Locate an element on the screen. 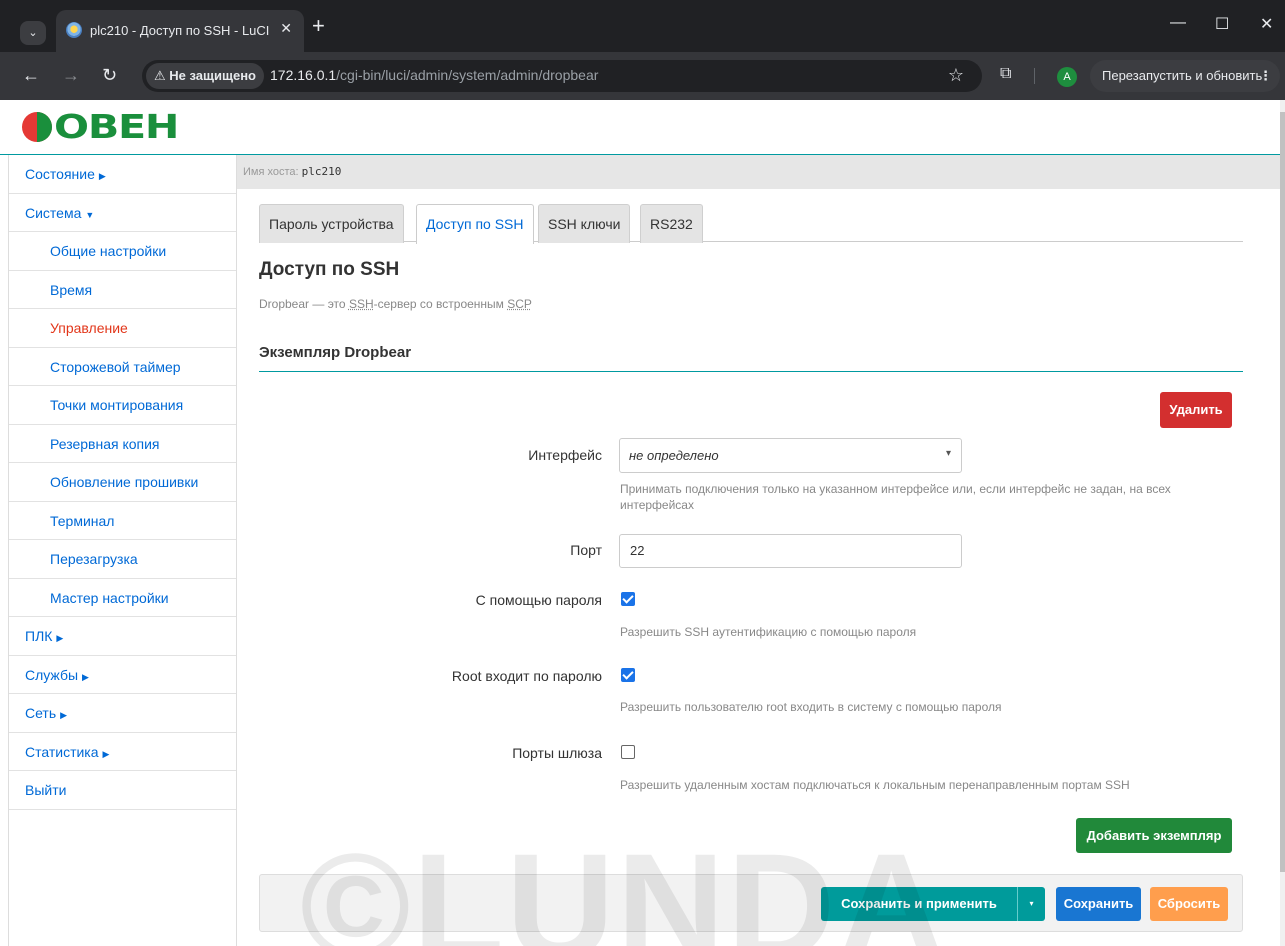  save-button: Сохранить is located at coordinates (1098, 904).